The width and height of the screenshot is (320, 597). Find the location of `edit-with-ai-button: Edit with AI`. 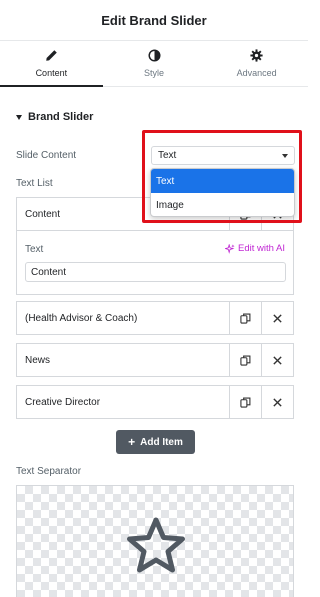

edit-with-ai-button: Edit with AI is located at coordinates (255, 248).